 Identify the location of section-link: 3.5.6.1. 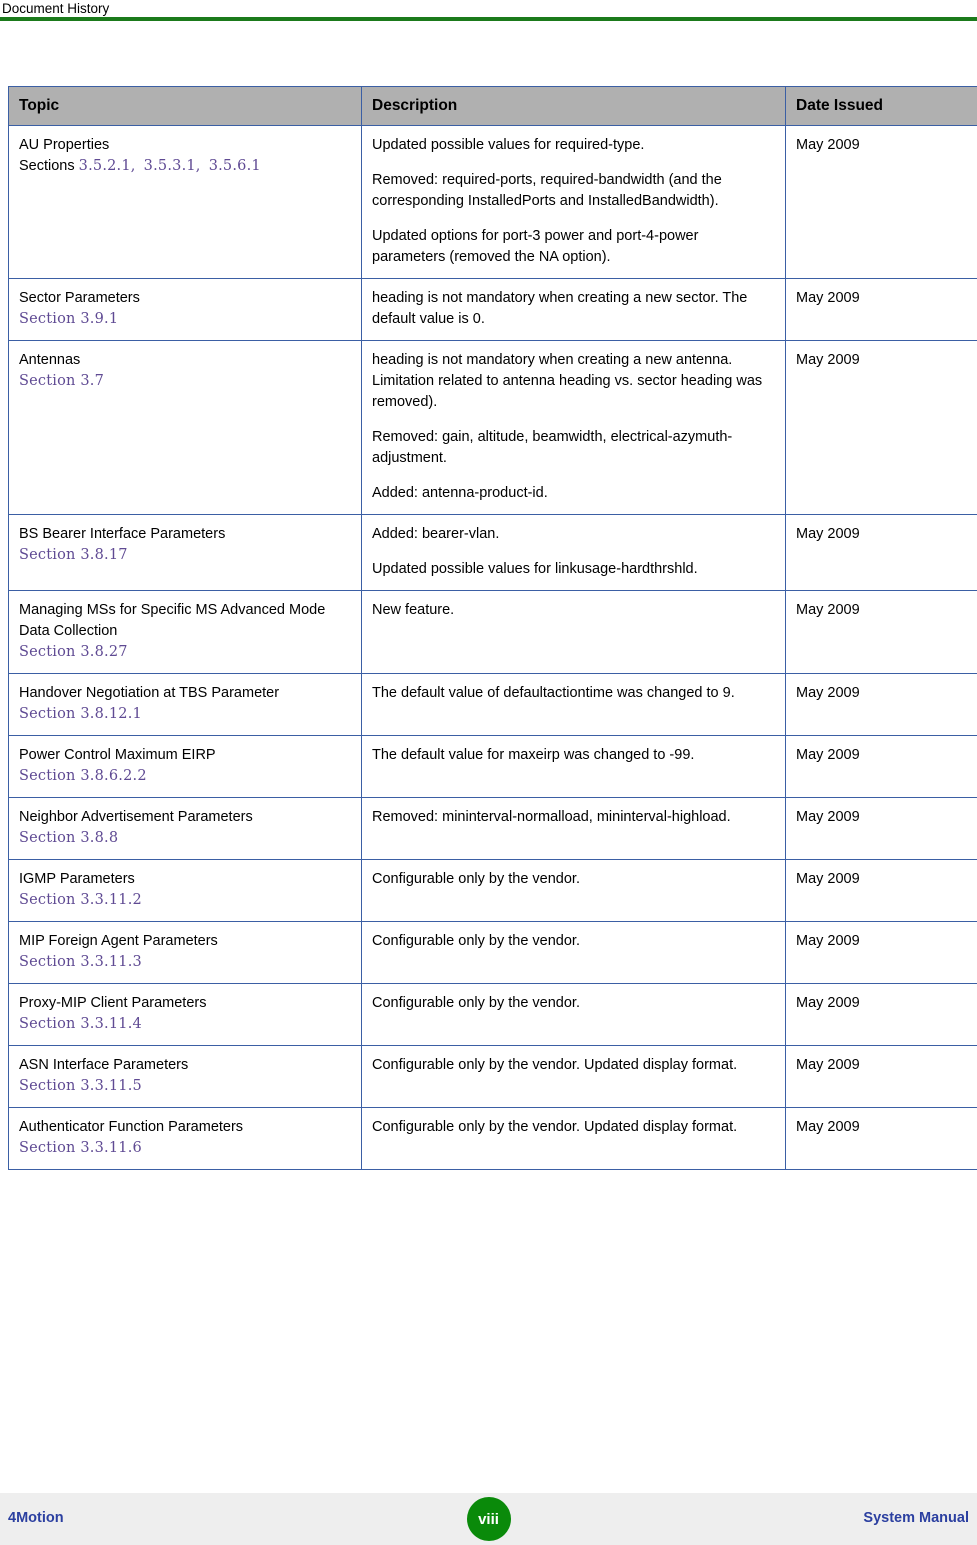
(235, 166).